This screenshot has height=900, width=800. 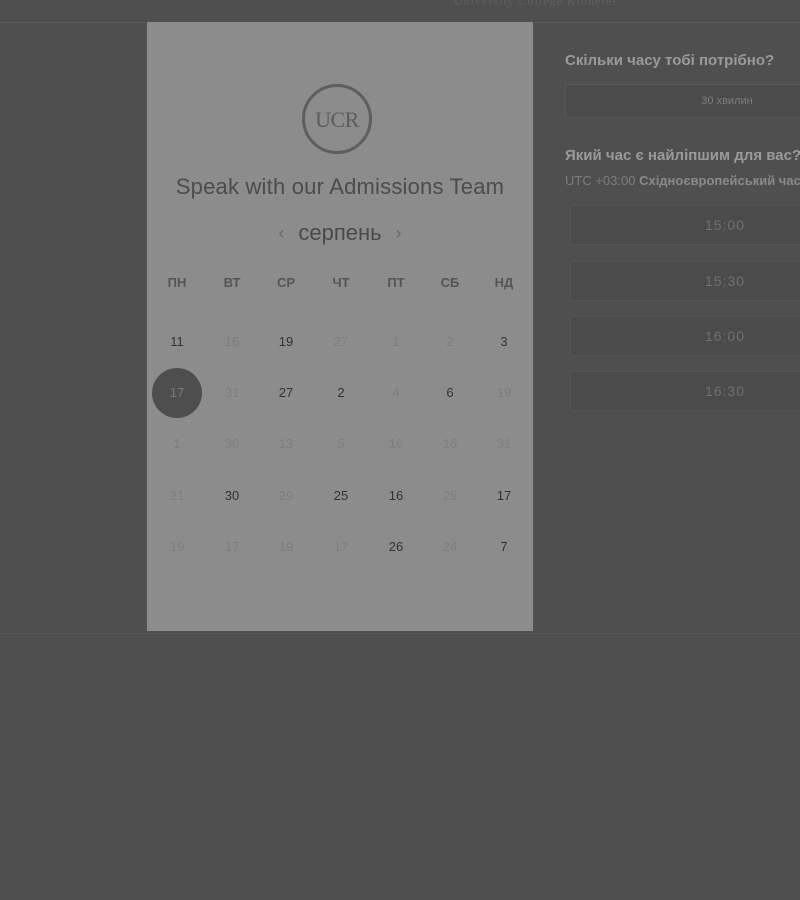 What do you see at coordinates (232, 282) in the screenshot?
I see `weekday-label: ВТ` at bounding box center [232, 282].